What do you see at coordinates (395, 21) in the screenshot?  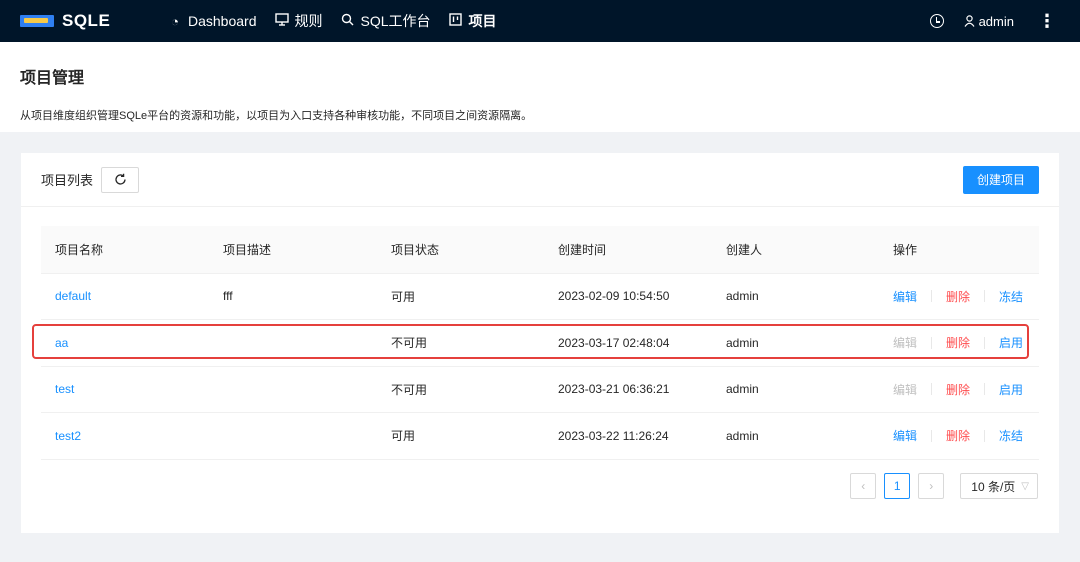 I see `nav-sql-workbench-label: SQL工作台` at bounding box center [395, 21].